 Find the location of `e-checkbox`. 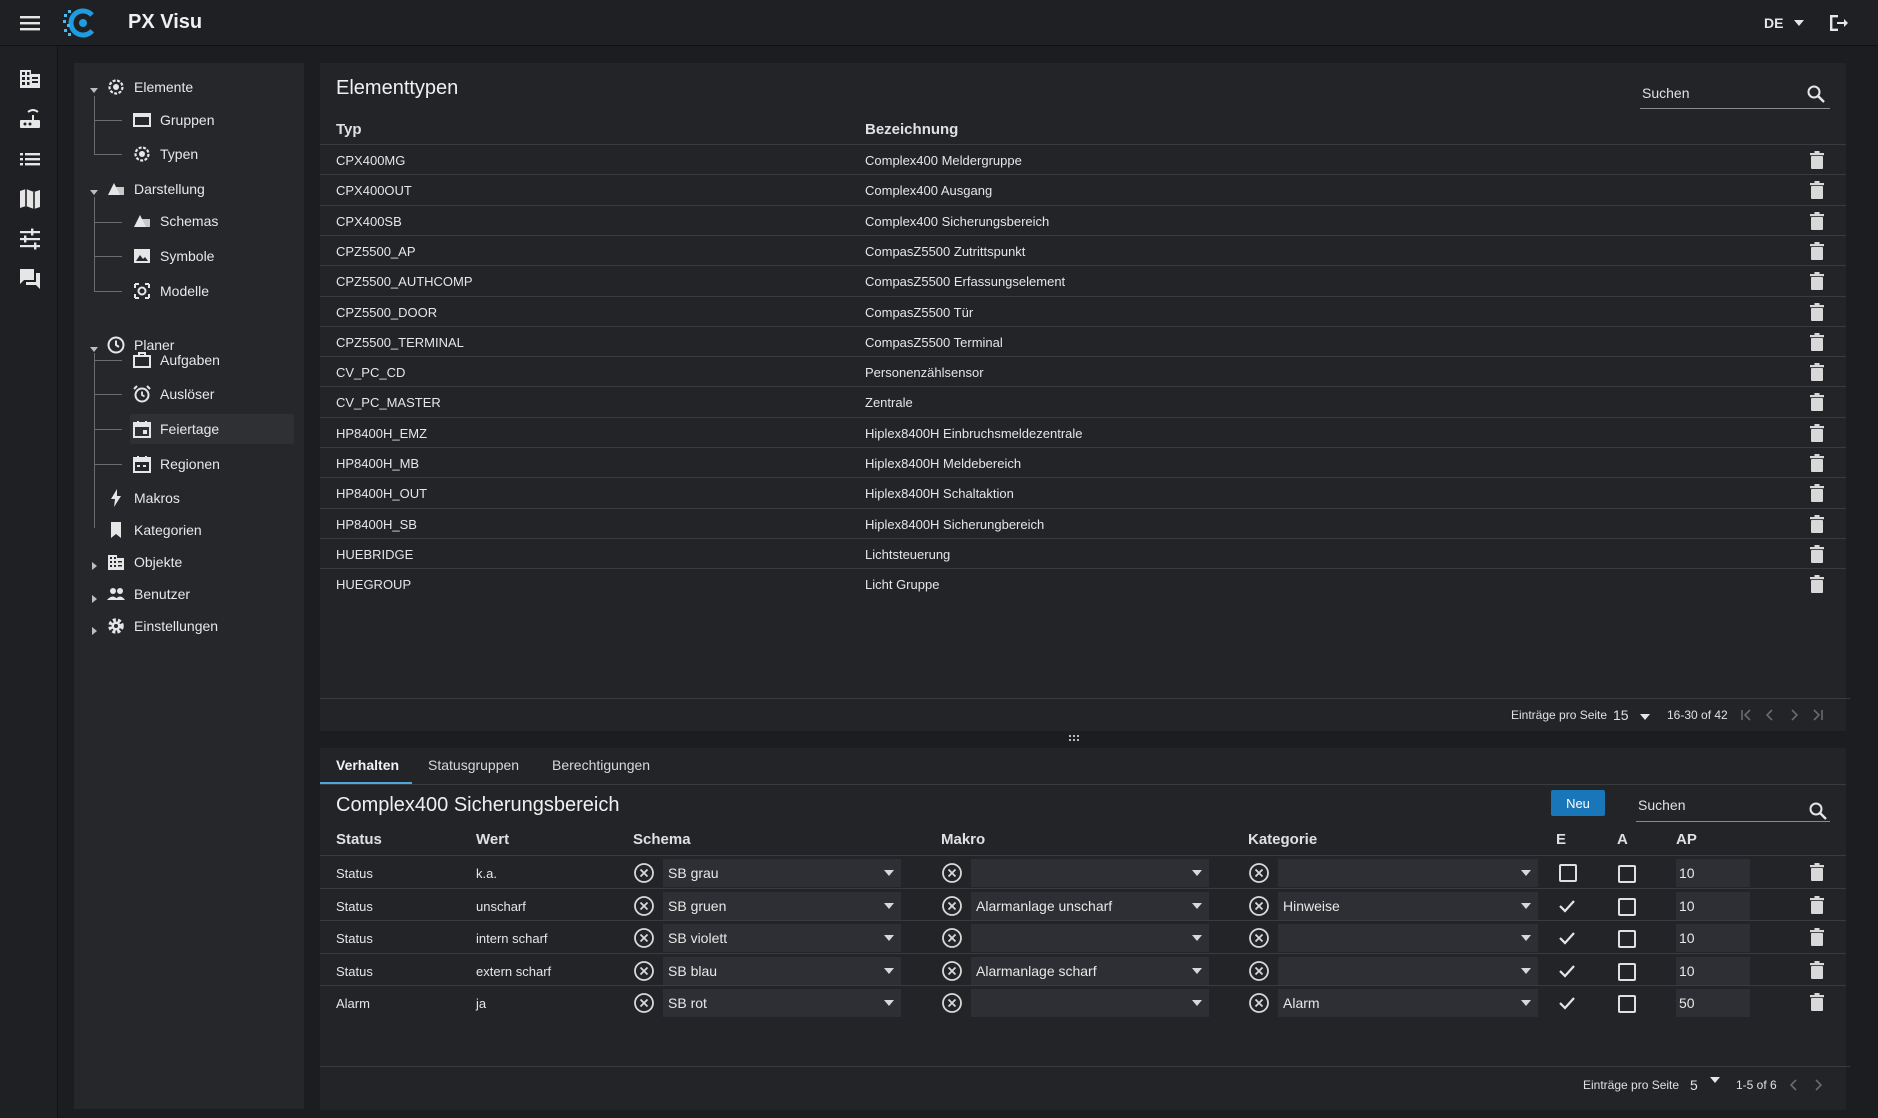

e-checkbox is located at coordinates (1568, 873).